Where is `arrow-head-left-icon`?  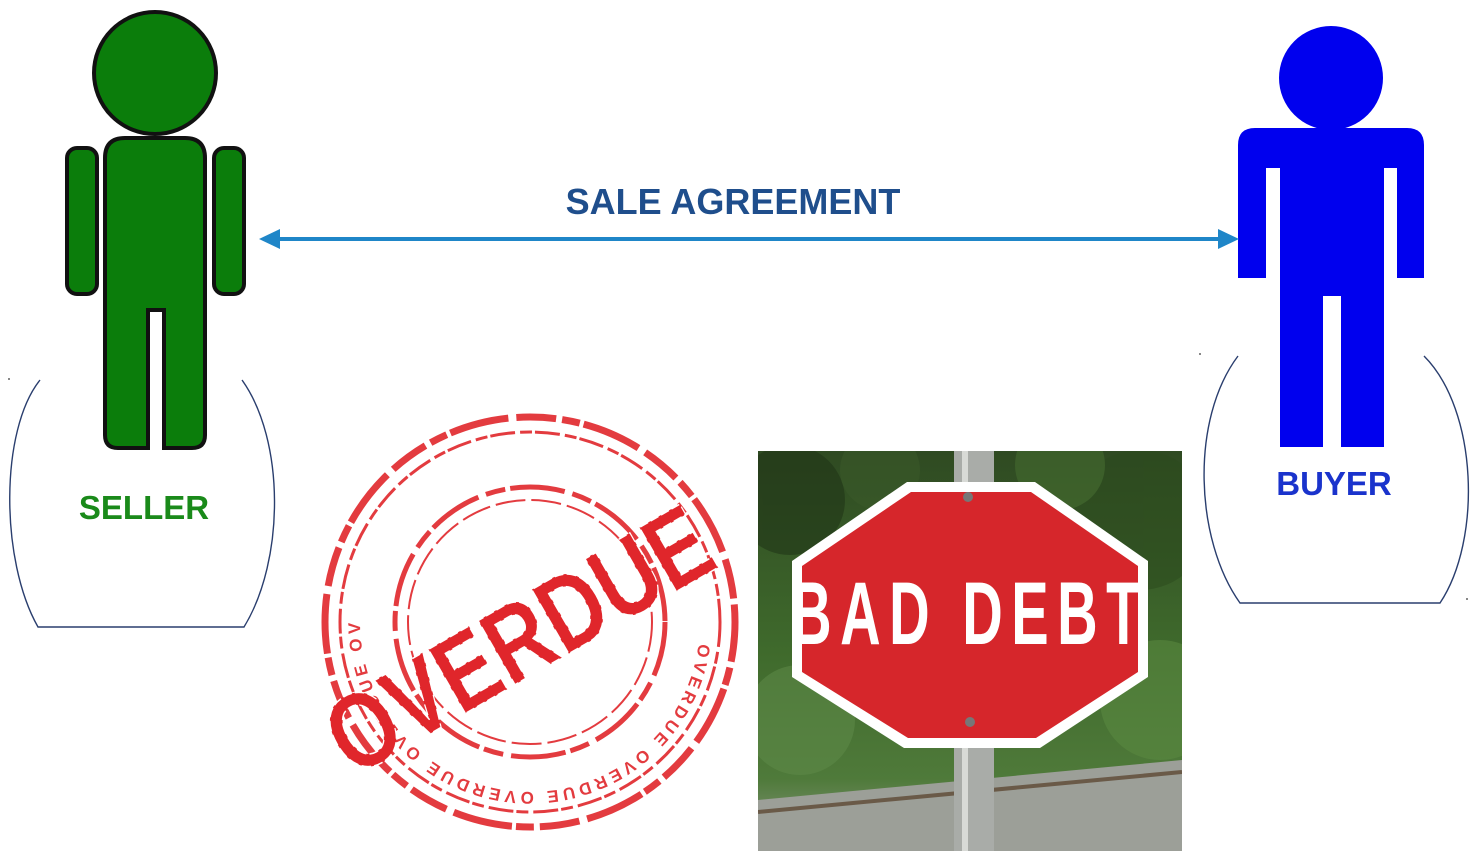
arrow-head-left-icon is located at coordinates (269, 239).